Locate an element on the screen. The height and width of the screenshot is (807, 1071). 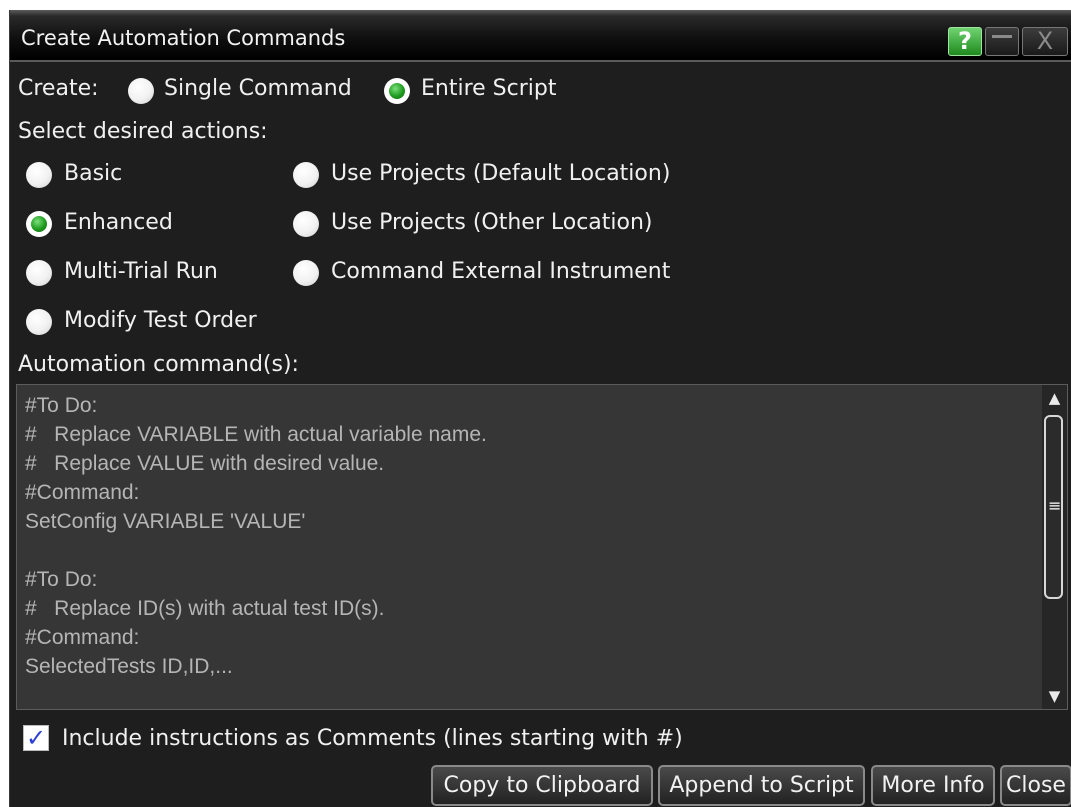
use-projects-other-label: Use Projects (Other Location) is located at coordinates (492, 222).